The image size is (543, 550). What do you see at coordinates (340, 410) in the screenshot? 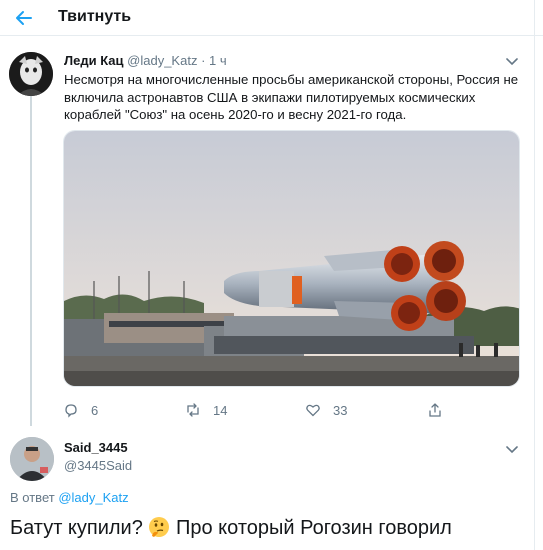
I see `like-count: 33` at bounding box center [340, 410].